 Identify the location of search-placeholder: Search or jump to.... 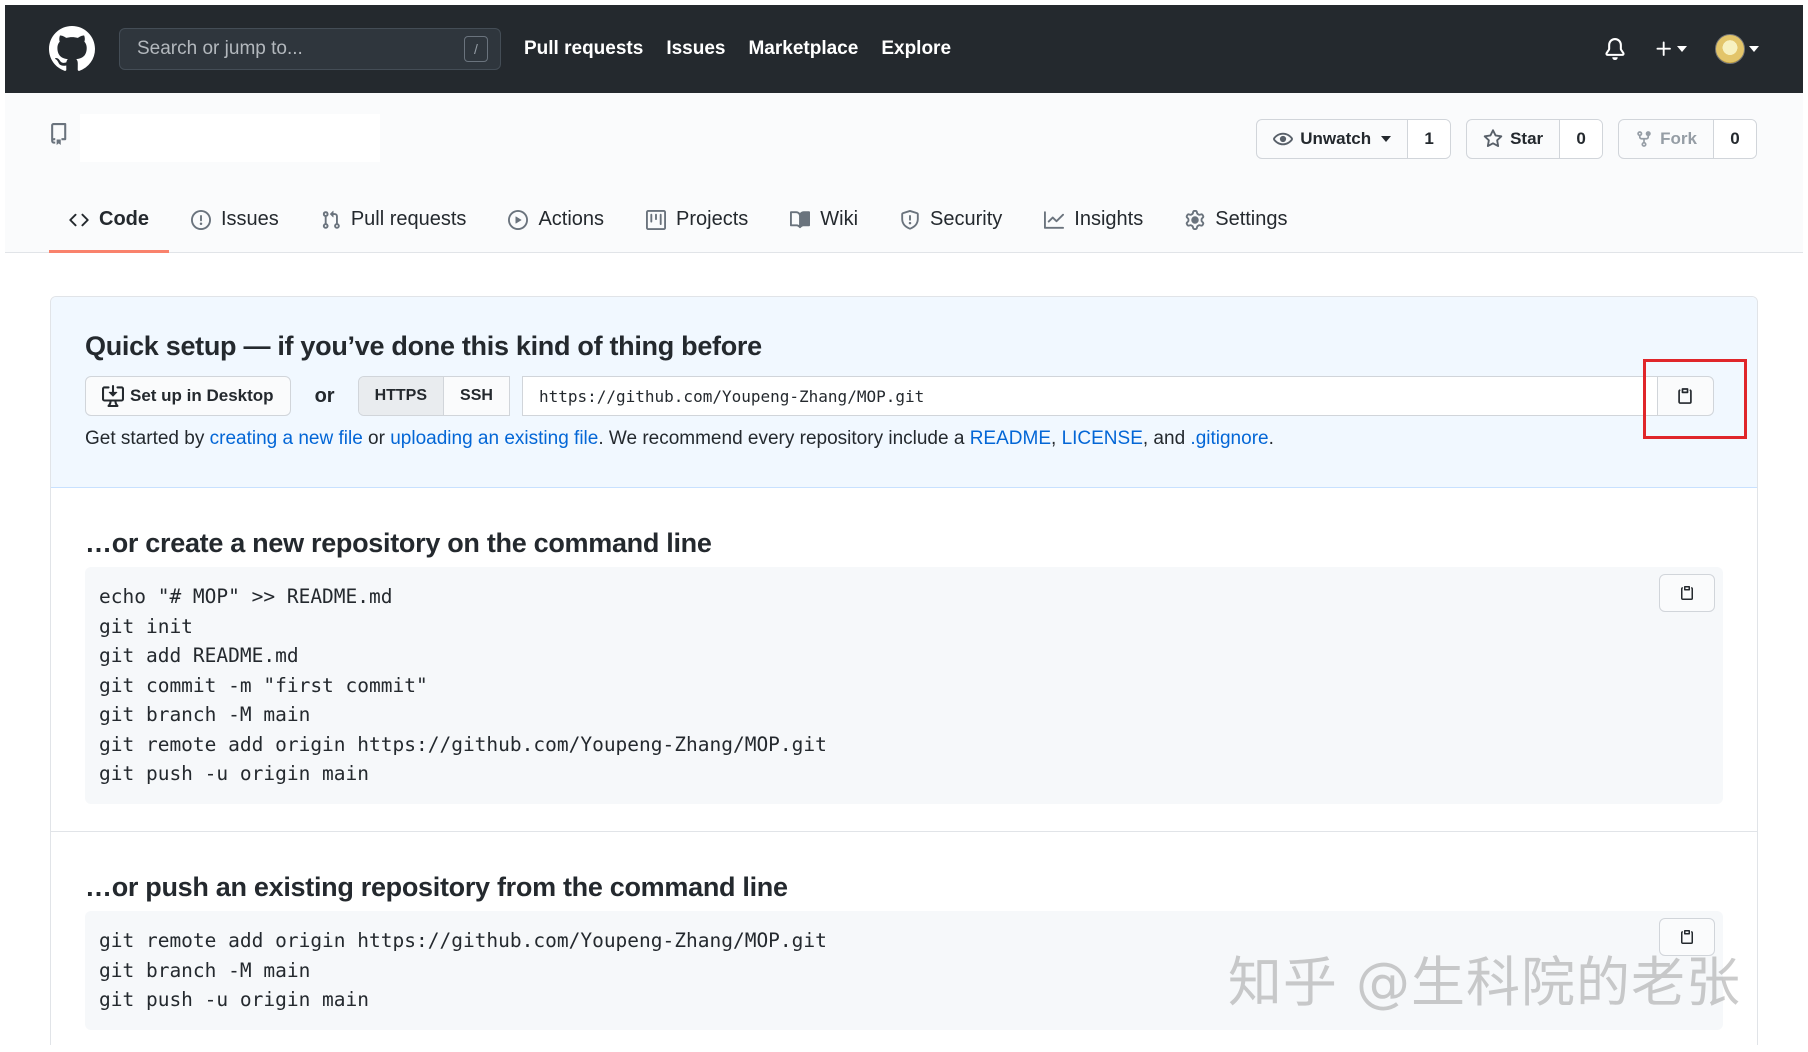
(220, 48).